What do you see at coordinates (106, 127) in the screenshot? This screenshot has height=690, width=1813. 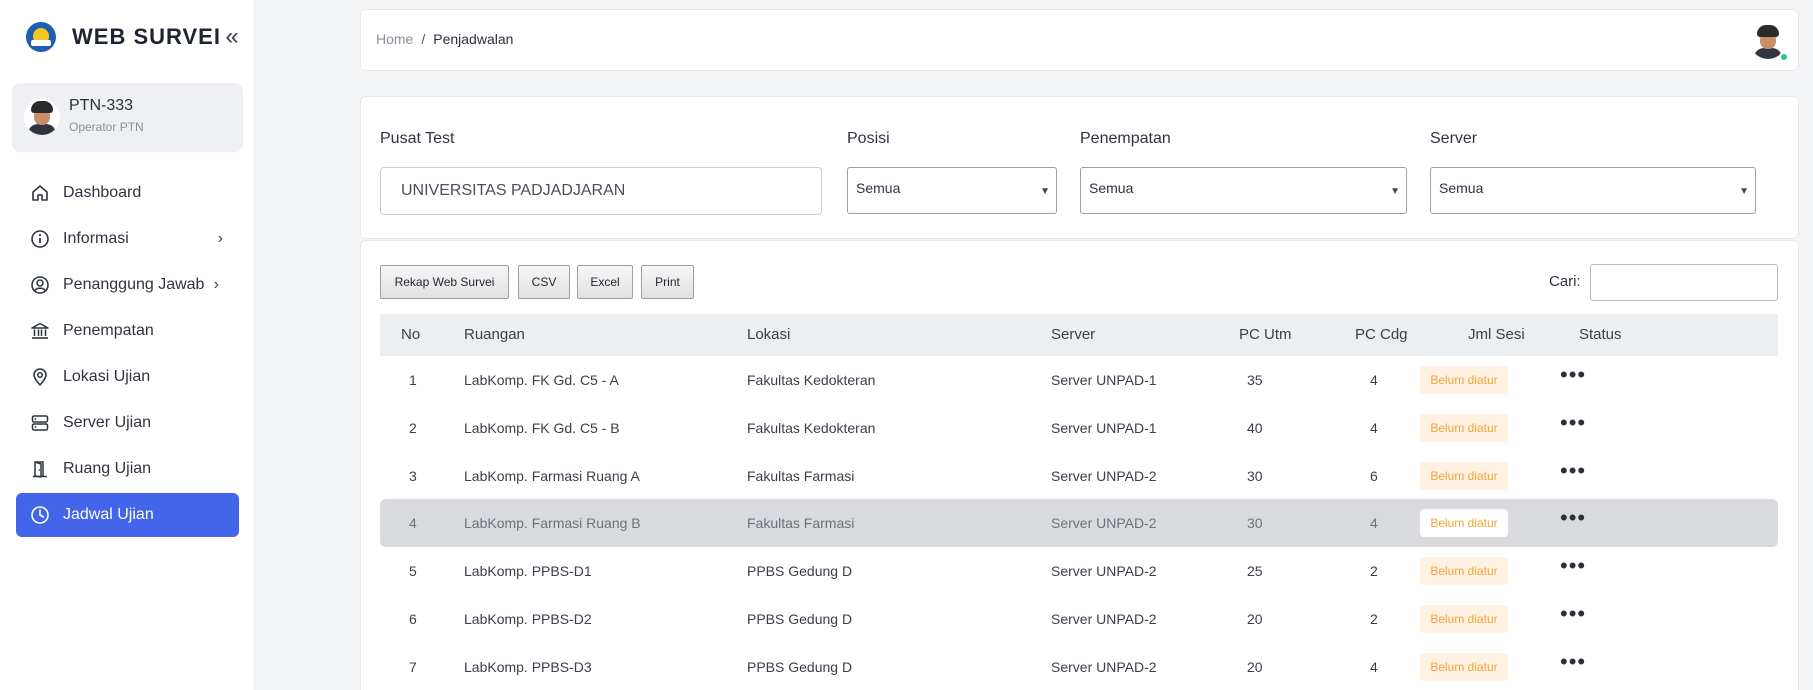 I see `user-role: Operator PTN` at bounding box center [106, 127].